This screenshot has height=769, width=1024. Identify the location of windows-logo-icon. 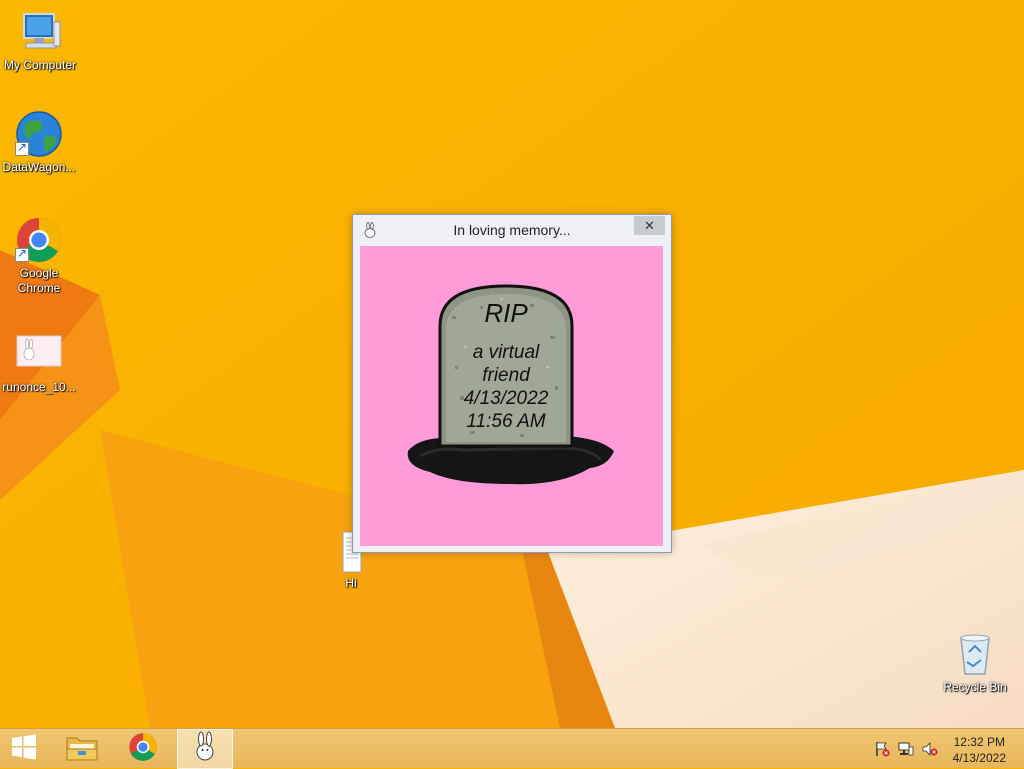
(24, 749).